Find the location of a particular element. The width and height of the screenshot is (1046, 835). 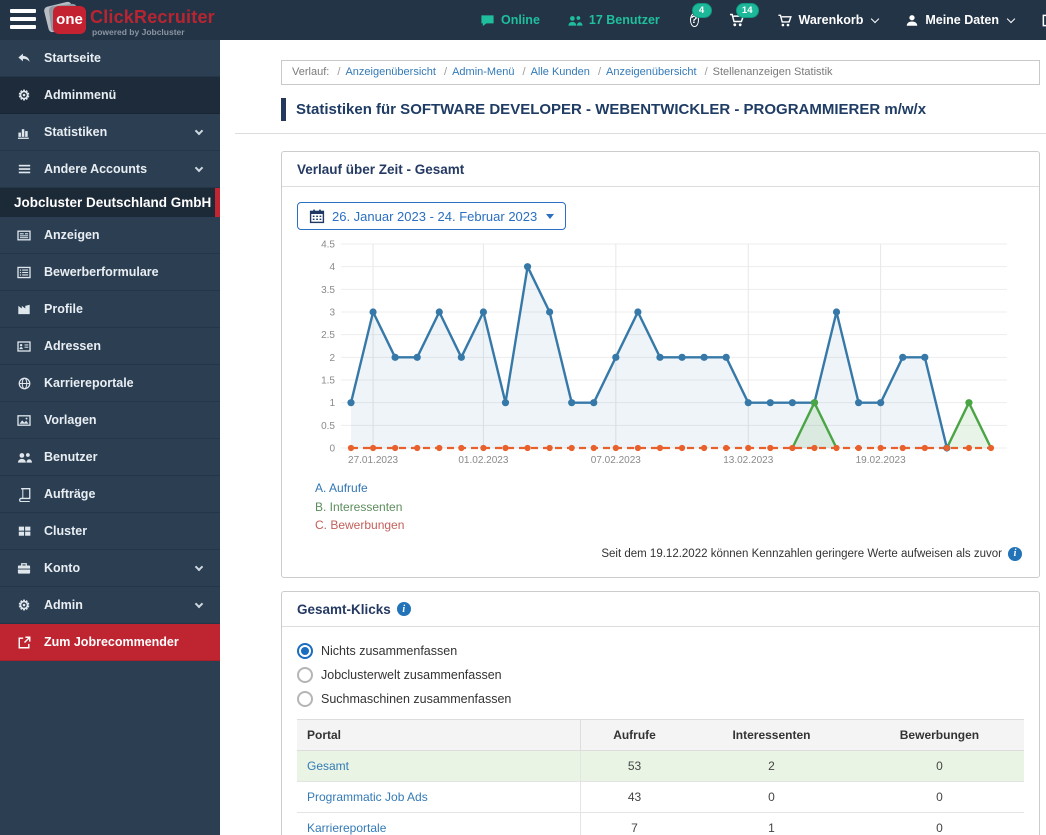

logo-brand-text: ClickRecruiter is located at coordinates (152, 17).